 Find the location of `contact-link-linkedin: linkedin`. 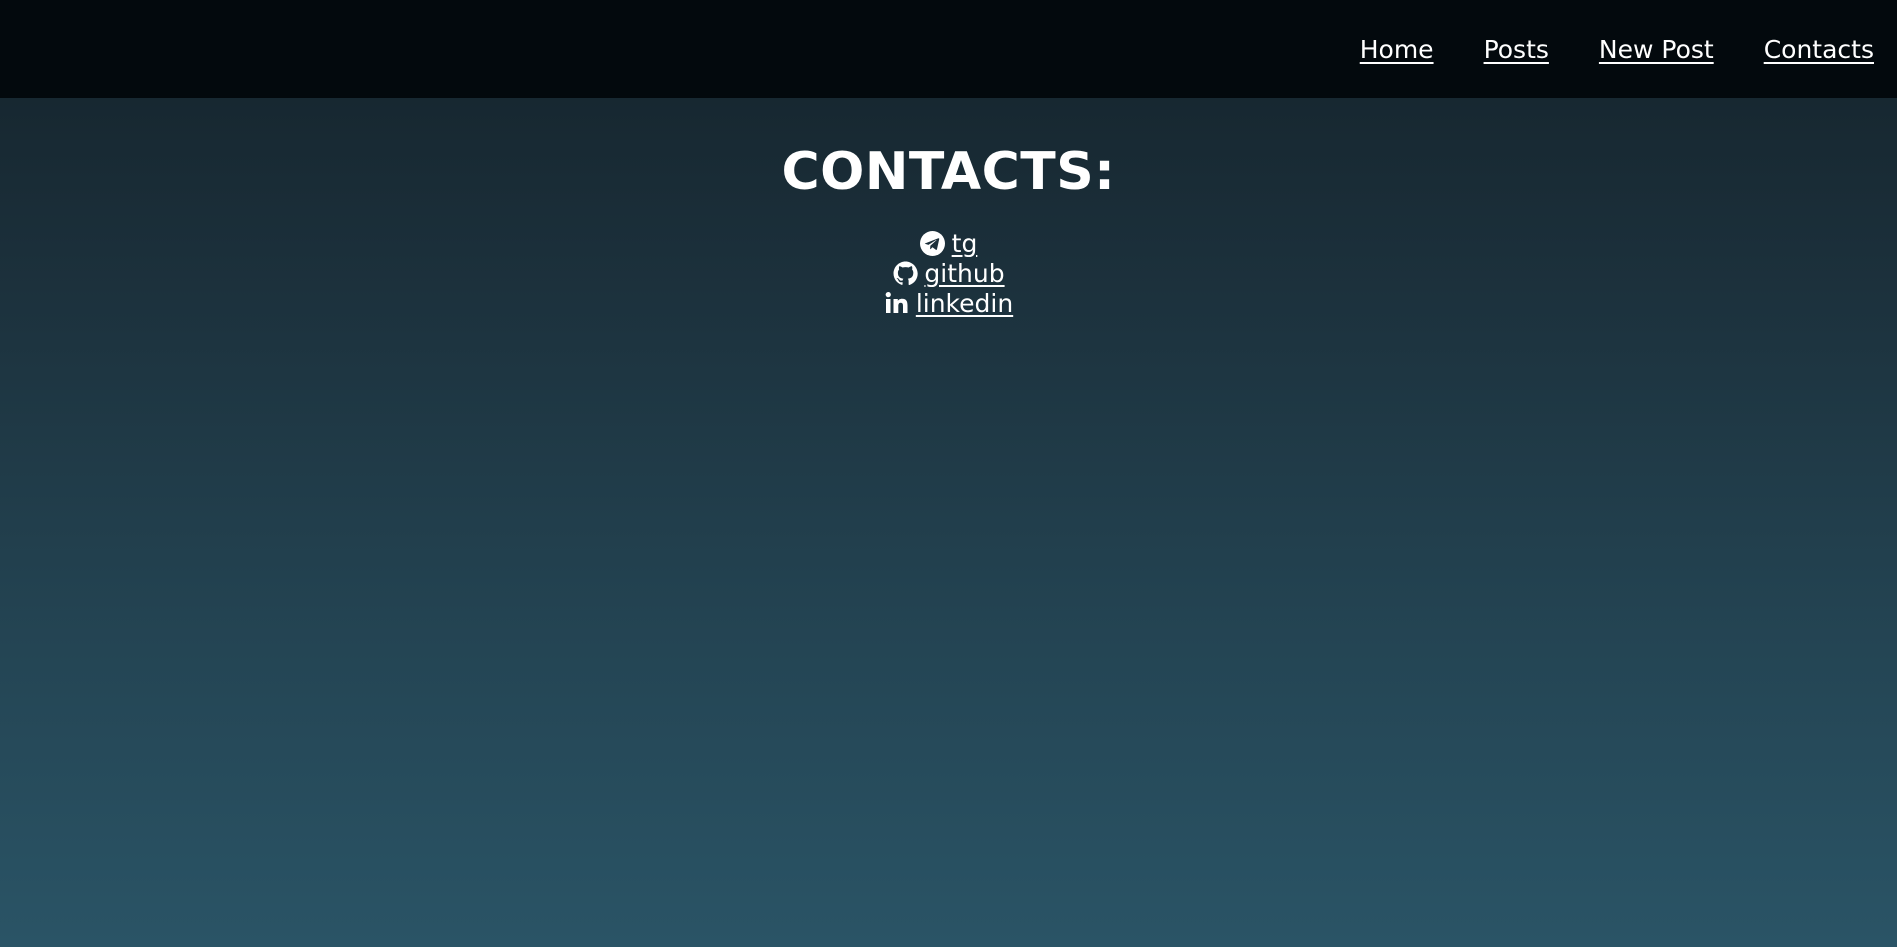

contact-link-linkedin: linkedin is located at coordinates (964, 303).